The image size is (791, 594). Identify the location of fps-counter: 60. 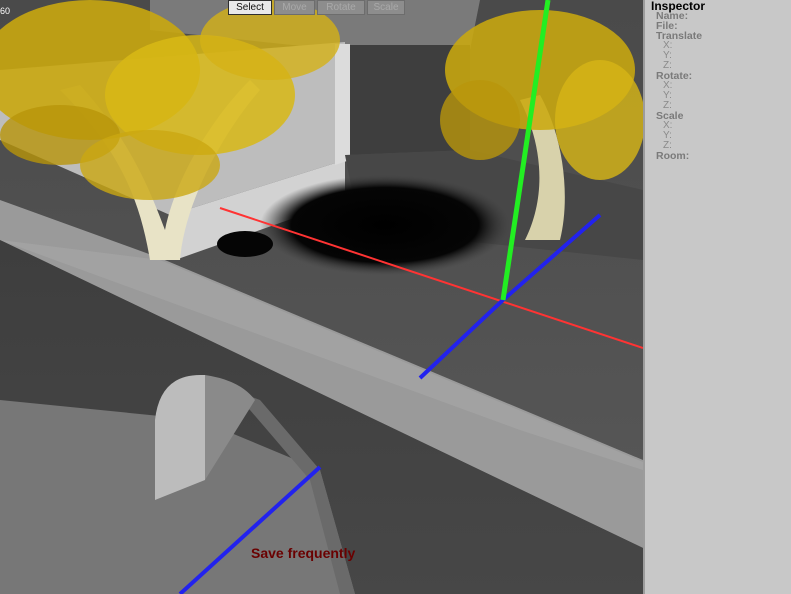
(5, 11).